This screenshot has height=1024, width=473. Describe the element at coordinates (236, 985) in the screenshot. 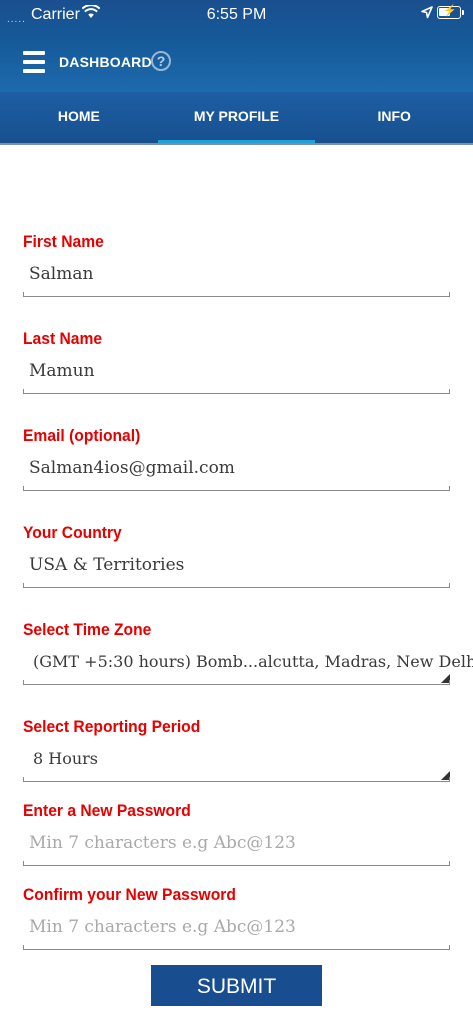

I see `submit-button: SUBMIT` at that location.